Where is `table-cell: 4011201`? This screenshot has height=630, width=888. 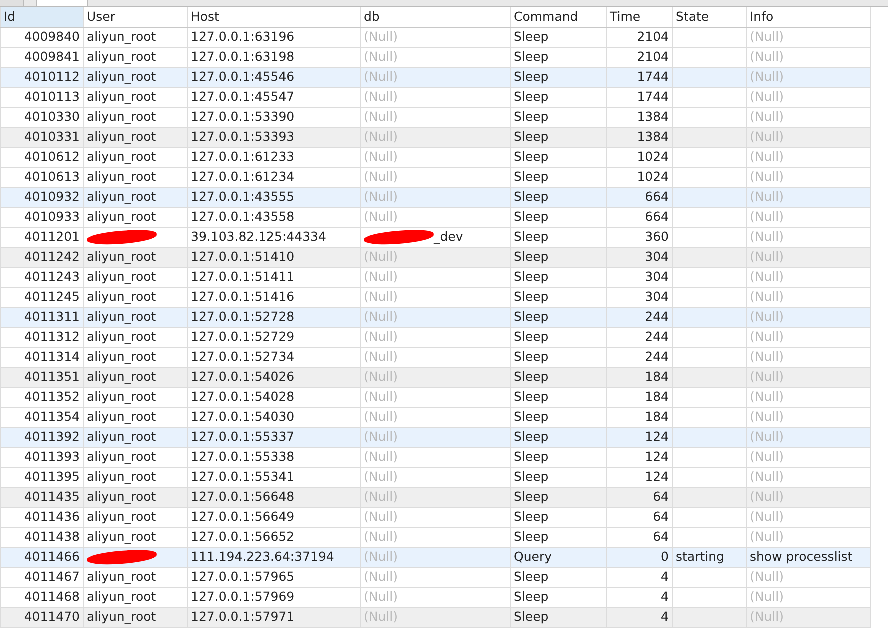 table-cell: 4011201 is located at coordinates (42, 237).